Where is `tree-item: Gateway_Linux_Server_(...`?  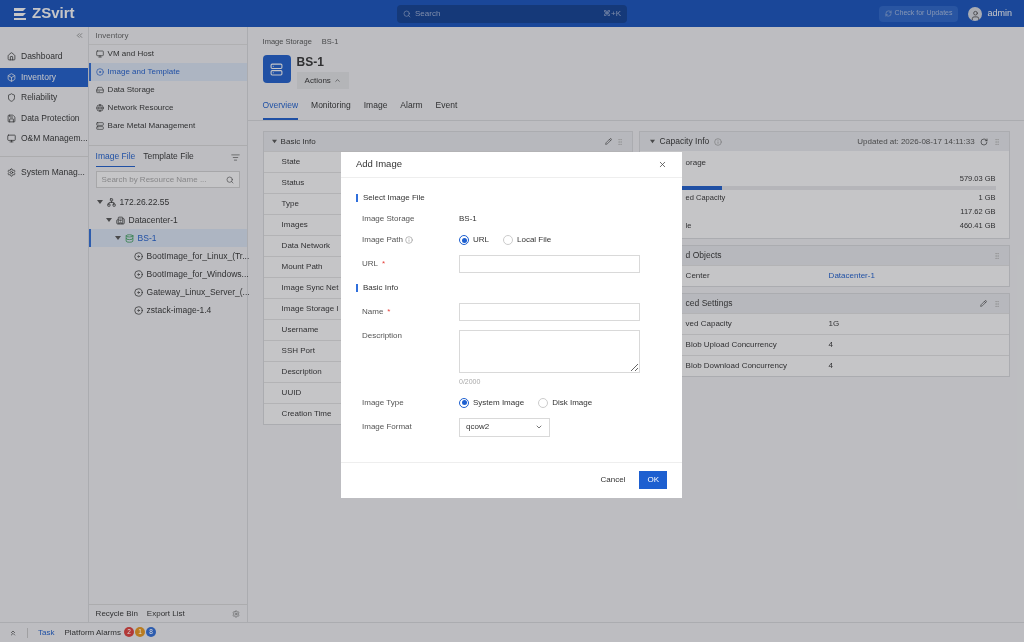
tree-item: Gateway_Linux_Server_(... is located at coordinates (167, 292).